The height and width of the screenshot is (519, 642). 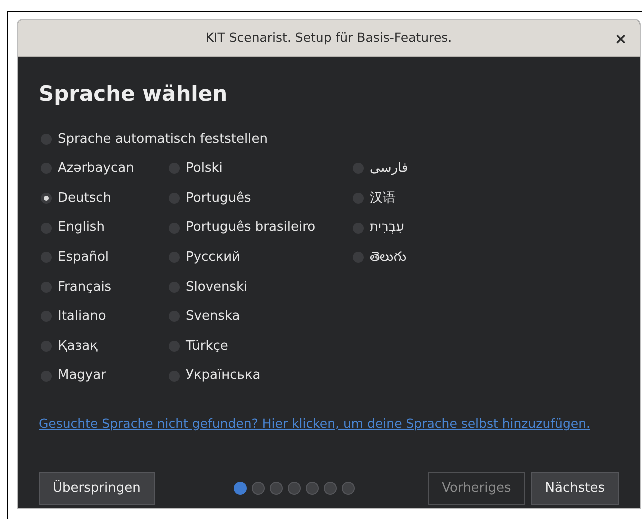 What do you see at coordinates (85, 288) in the screenshot?
I see `radio-label: Français` at bounding box center [85, 288].